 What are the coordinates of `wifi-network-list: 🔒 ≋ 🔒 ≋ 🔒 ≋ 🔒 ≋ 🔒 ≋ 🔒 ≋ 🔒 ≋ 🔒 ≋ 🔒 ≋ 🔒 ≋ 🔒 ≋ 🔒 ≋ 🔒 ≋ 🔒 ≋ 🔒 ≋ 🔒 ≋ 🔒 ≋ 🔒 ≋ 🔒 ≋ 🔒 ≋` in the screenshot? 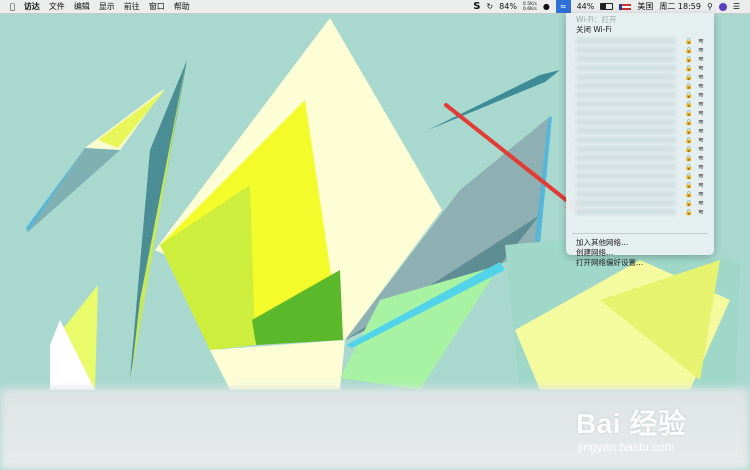 It's located at (640, 132).